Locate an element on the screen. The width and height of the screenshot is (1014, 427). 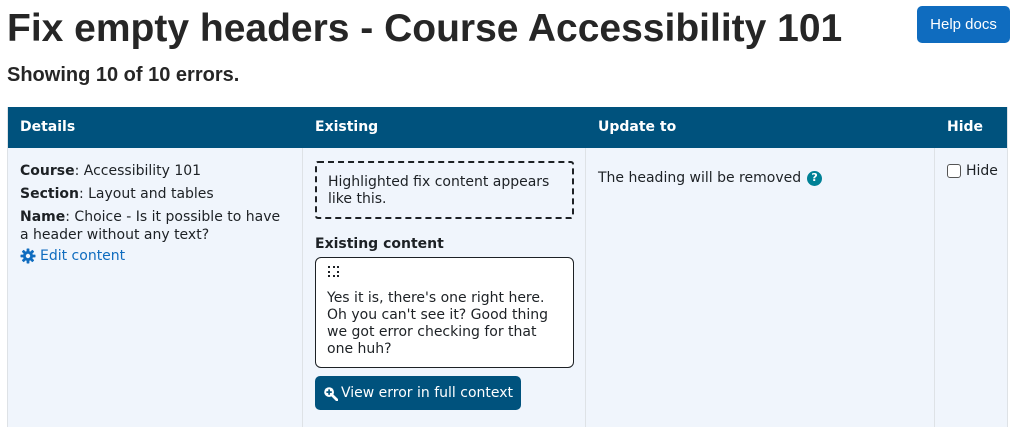
course-label: Course is located at coordinates (47, 171).